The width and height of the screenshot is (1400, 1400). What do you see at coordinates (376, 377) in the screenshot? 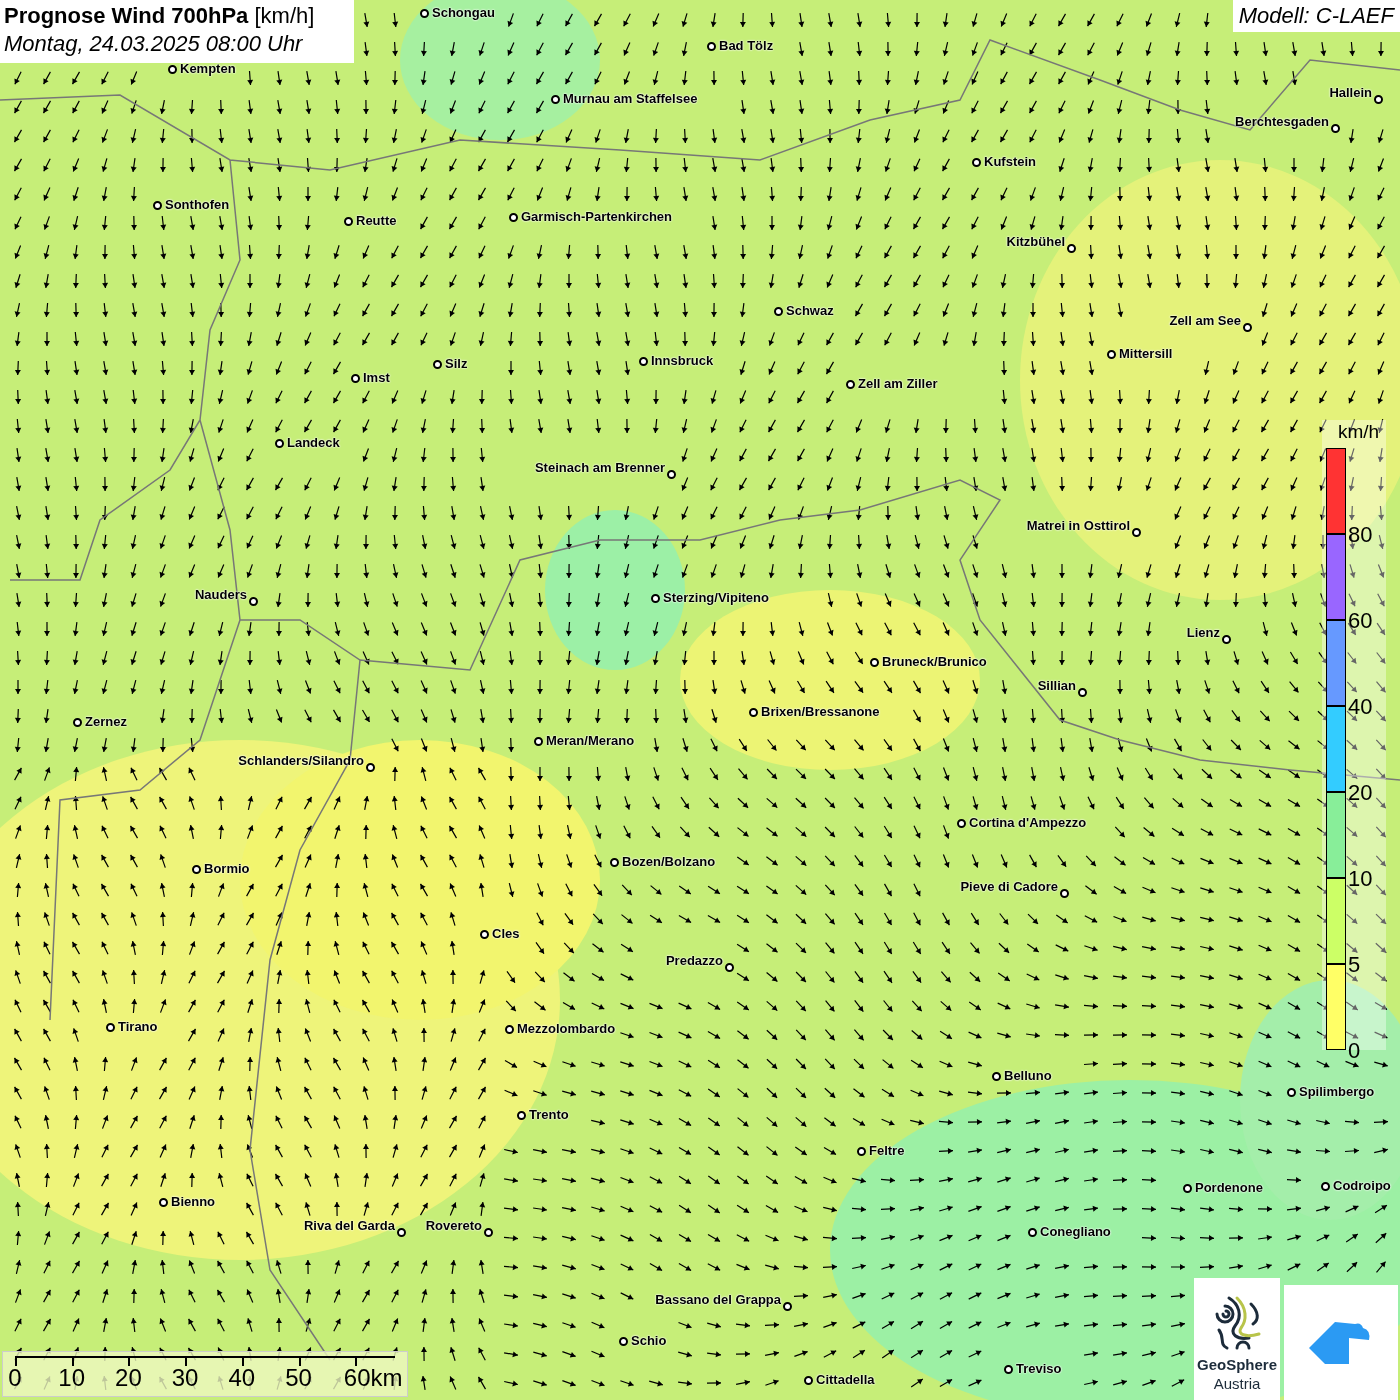
I see `city-label: Imst` at bounding box center [376, 377].